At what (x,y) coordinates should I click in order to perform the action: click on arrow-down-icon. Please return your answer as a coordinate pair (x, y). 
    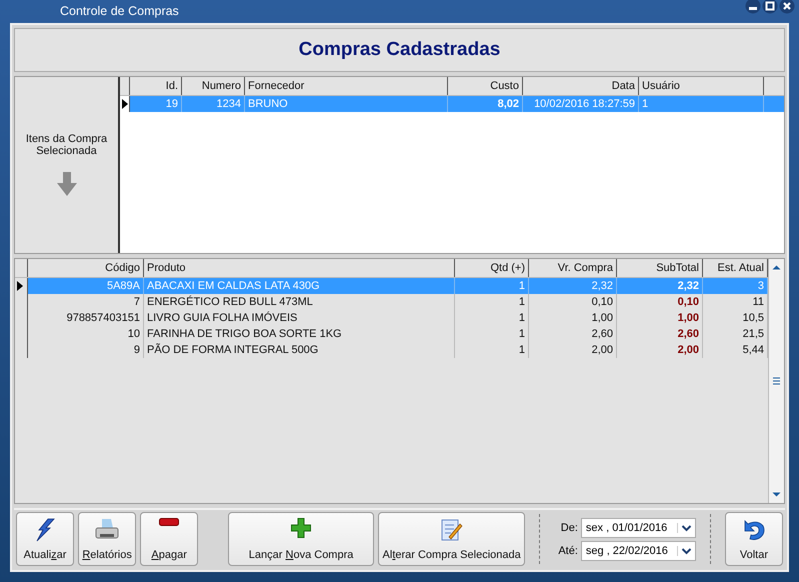
    Looking at the image, I should click on (67, 184).